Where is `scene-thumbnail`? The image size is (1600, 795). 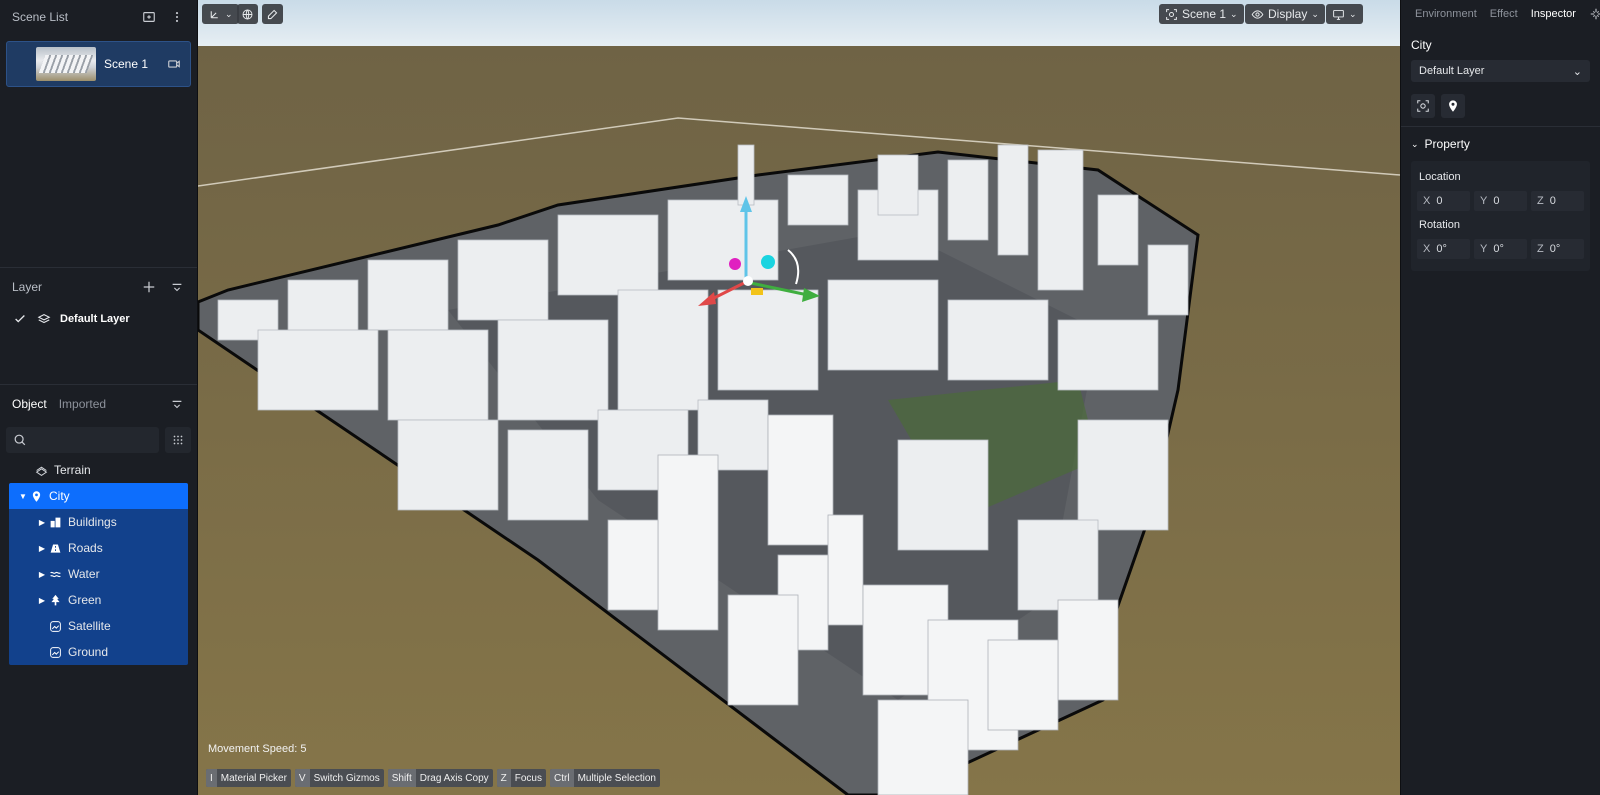 scene-thumbnail is located at coordinates (66, 64).